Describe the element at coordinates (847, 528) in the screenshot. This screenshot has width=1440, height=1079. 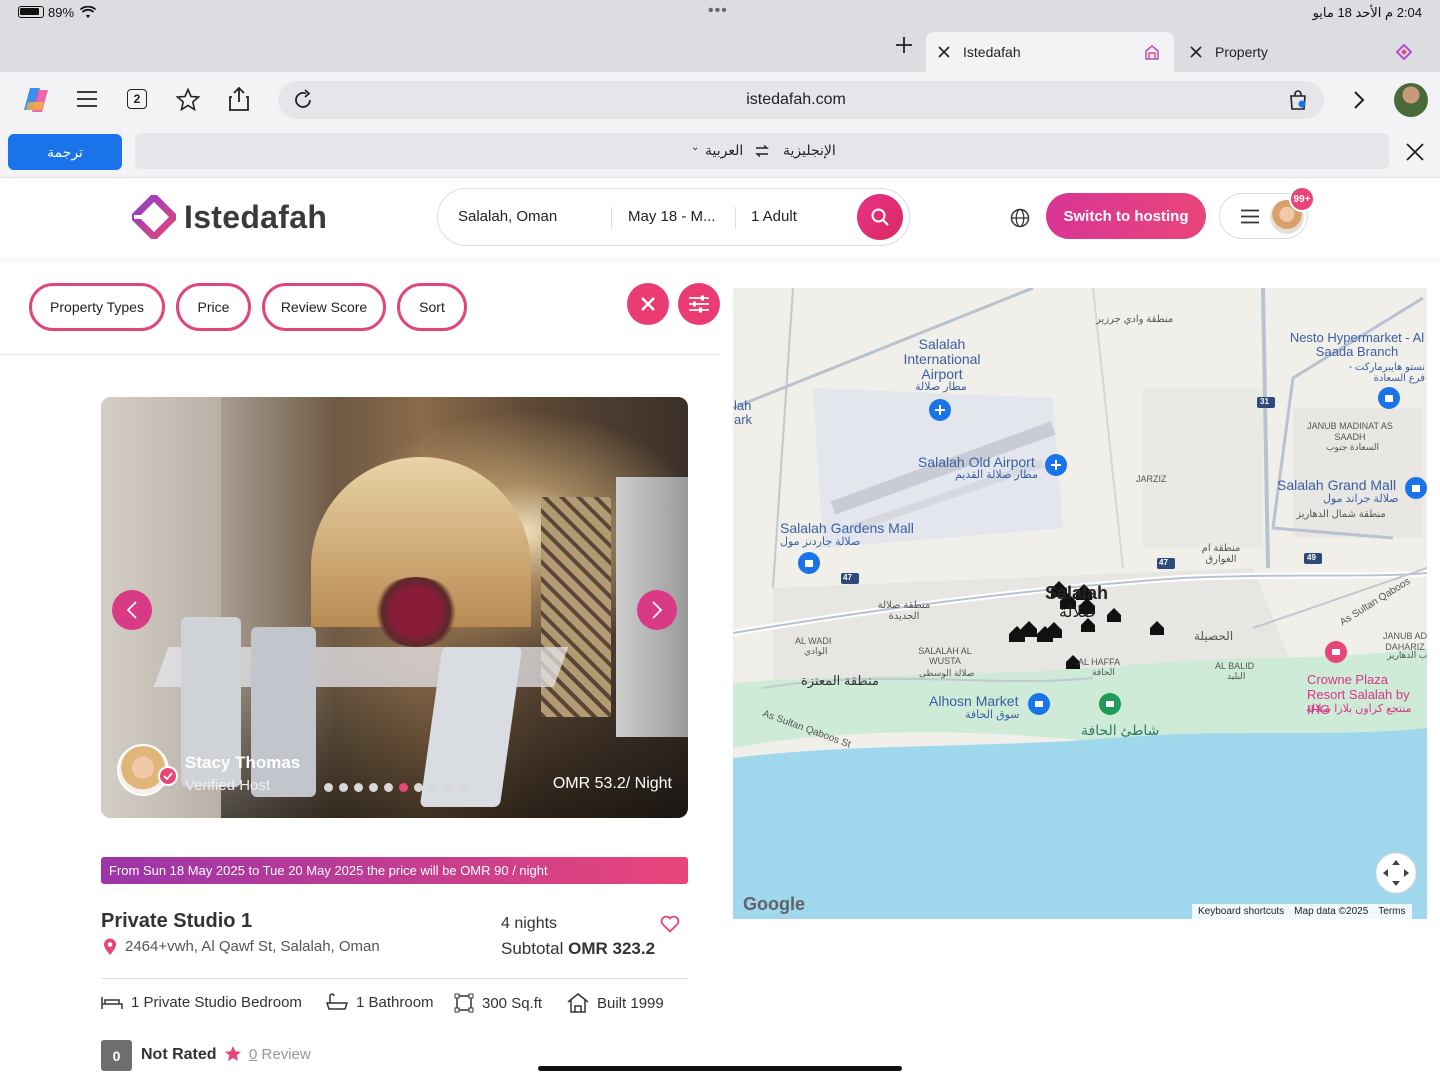
I see `map-label-gardens-mall: Salalah Gardens Mall` at that location.